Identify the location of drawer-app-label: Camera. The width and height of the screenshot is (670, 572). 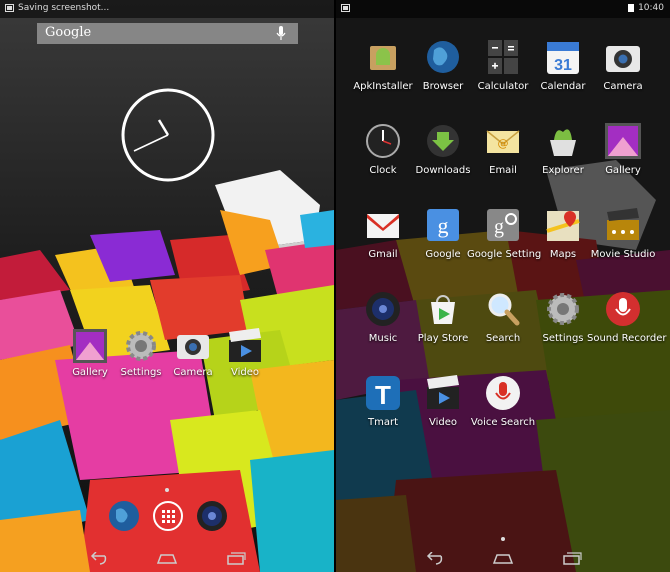
(623, 86).